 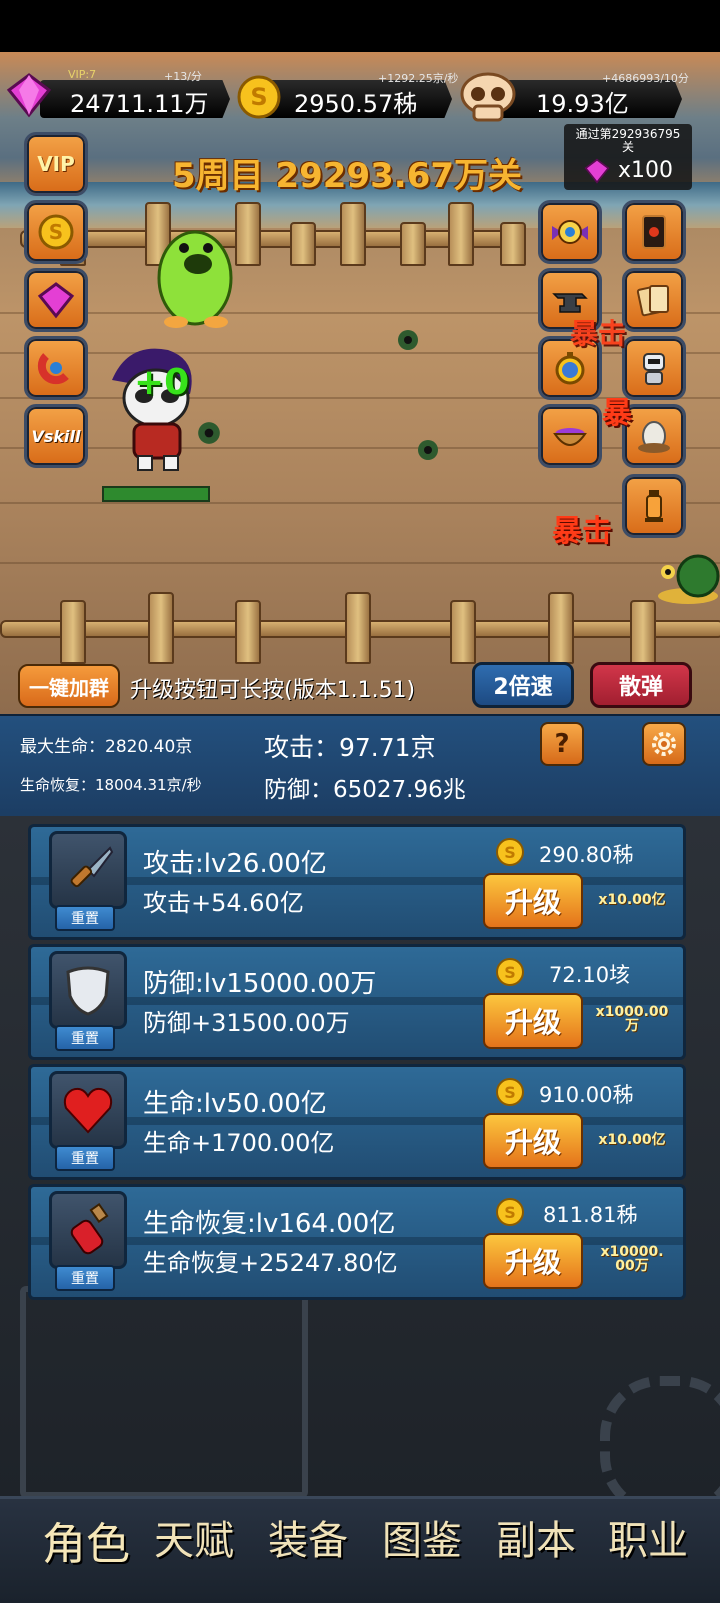 I want to click on robot-icon, so click(x=654, y=369).